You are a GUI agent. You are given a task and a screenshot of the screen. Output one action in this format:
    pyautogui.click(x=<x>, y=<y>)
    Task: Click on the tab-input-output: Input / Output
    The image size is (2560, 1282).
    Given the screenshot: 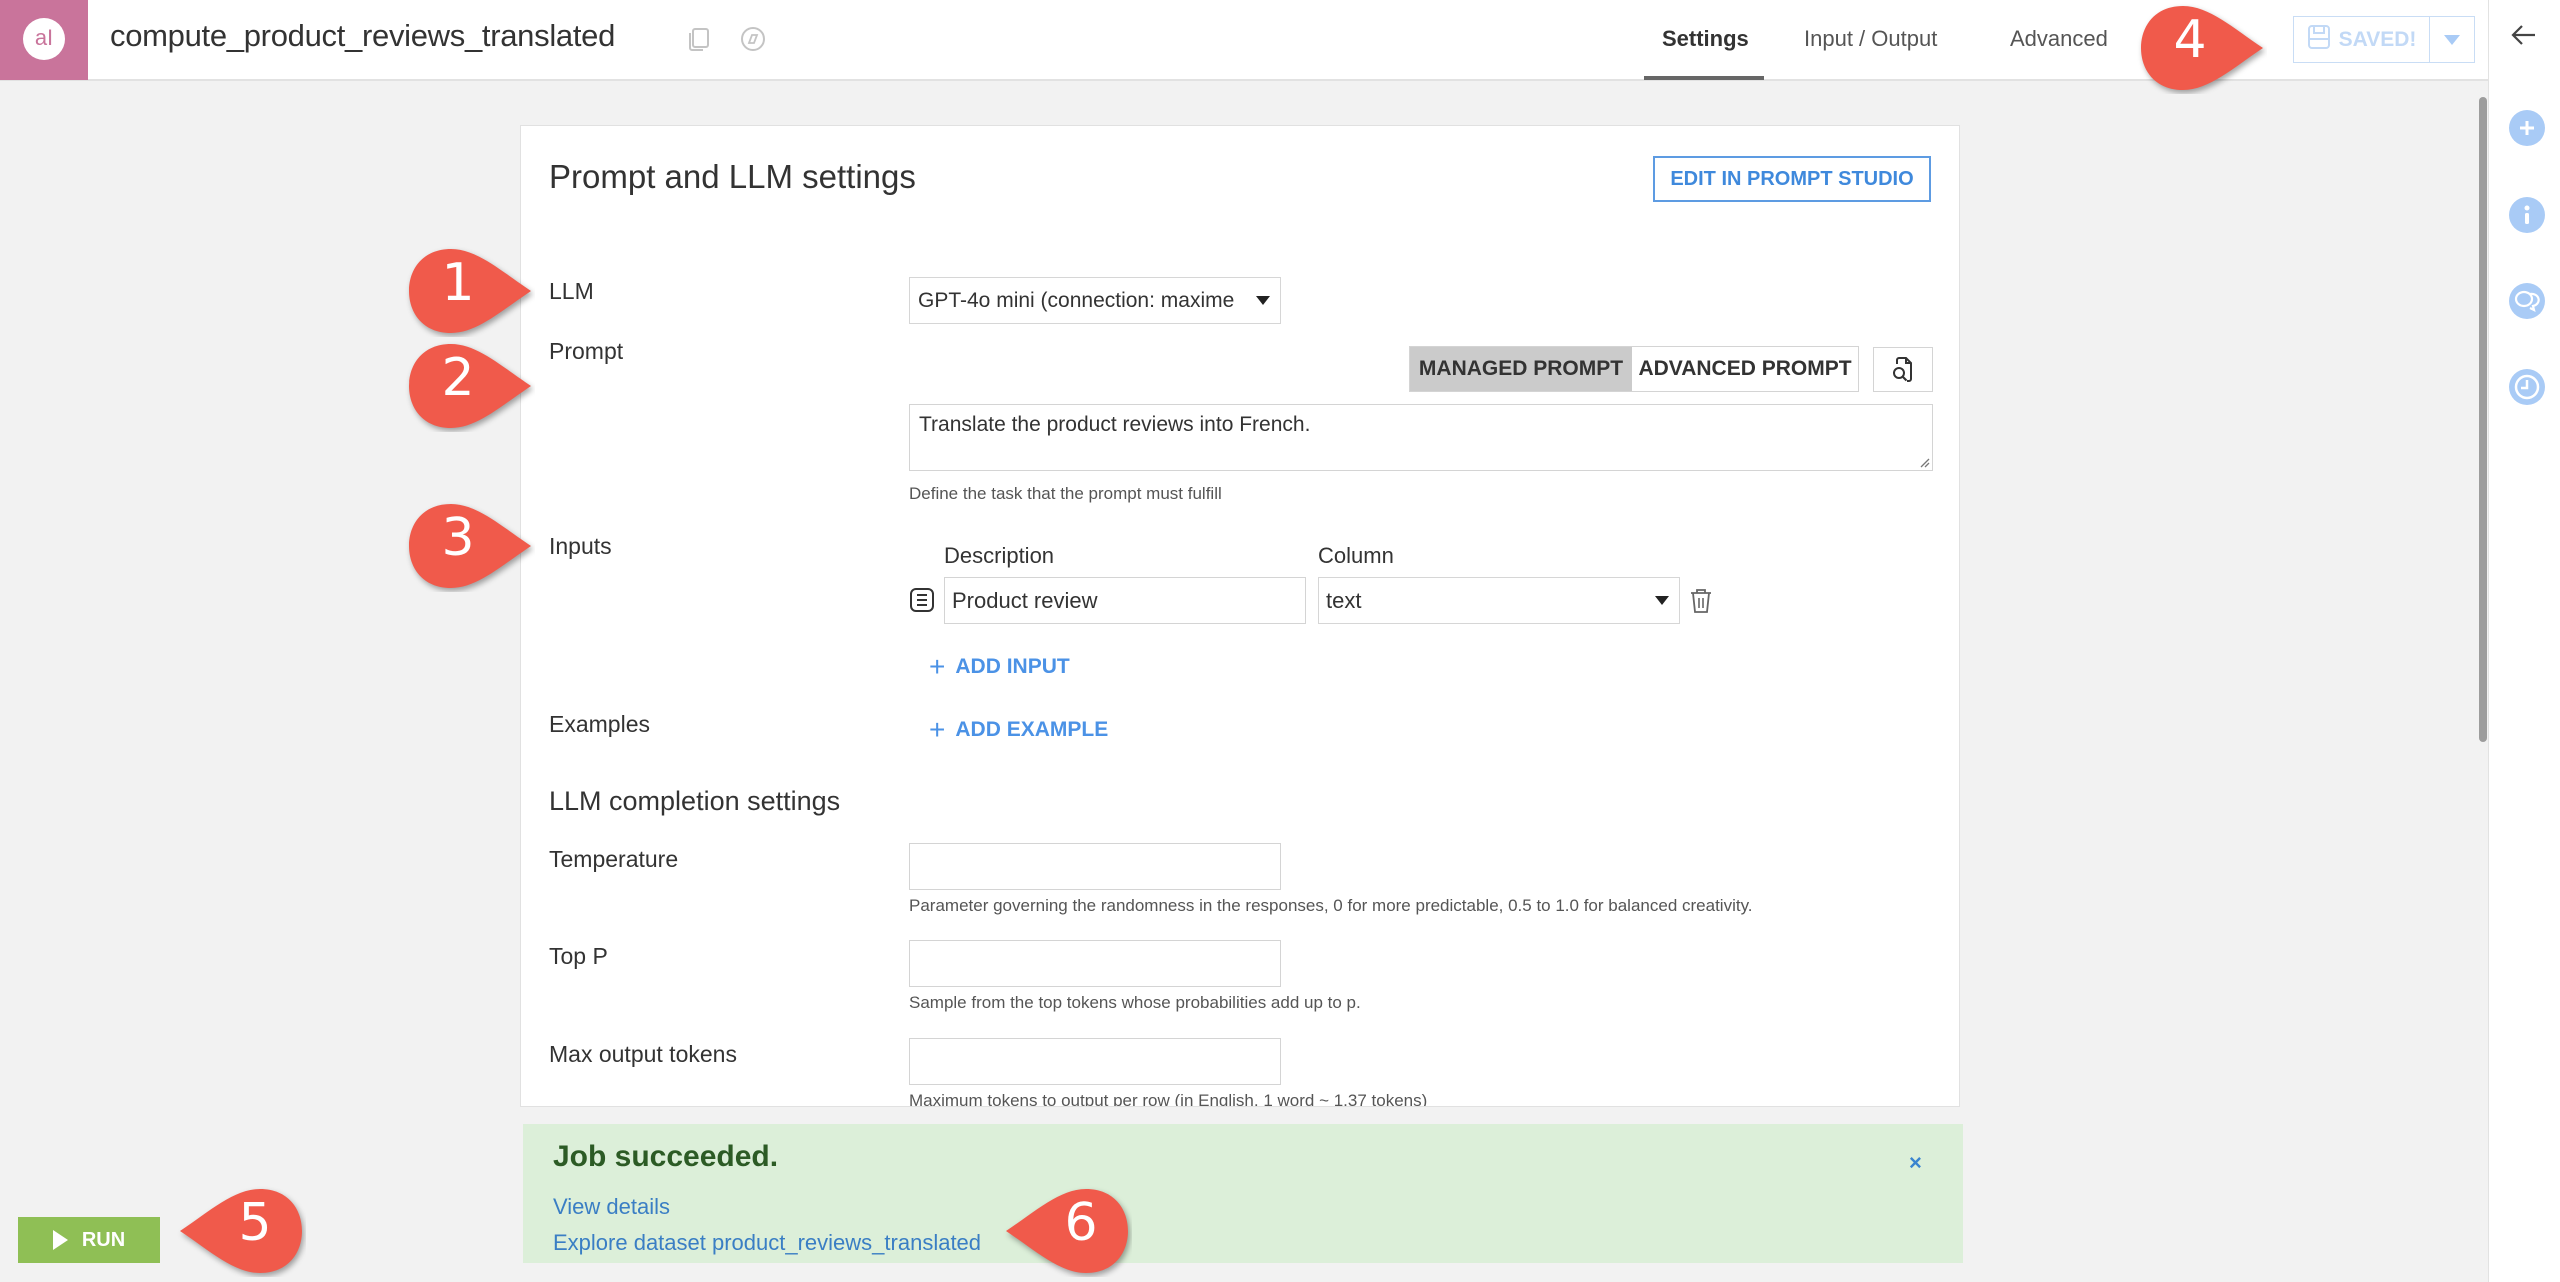 What is the action you would take?
    pyautogui.click(x=1870, y=39)
    